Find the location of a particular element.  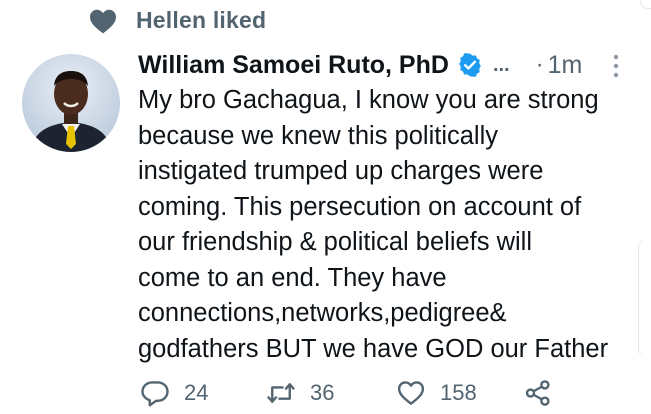

social-context-text: Hellen liked is located at coordinates (201, 20).